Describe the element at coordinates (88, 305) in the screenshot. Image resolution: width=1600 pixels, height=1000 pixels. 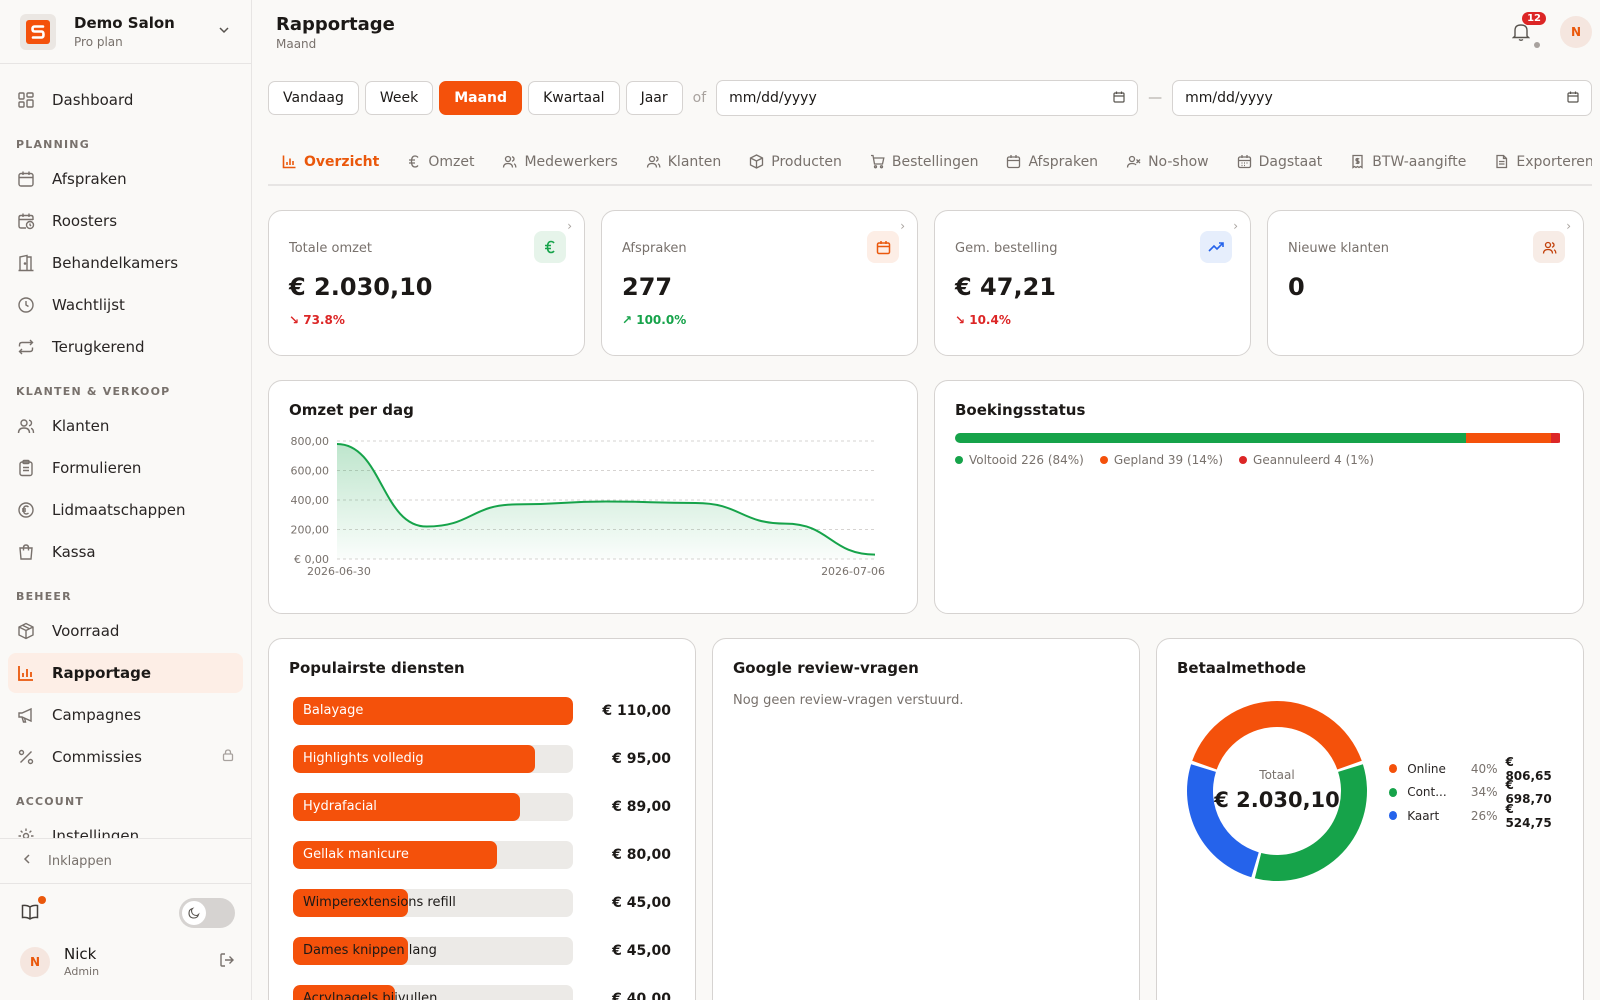
I see `sidebar-item-label: Wachtlijst` at that location.